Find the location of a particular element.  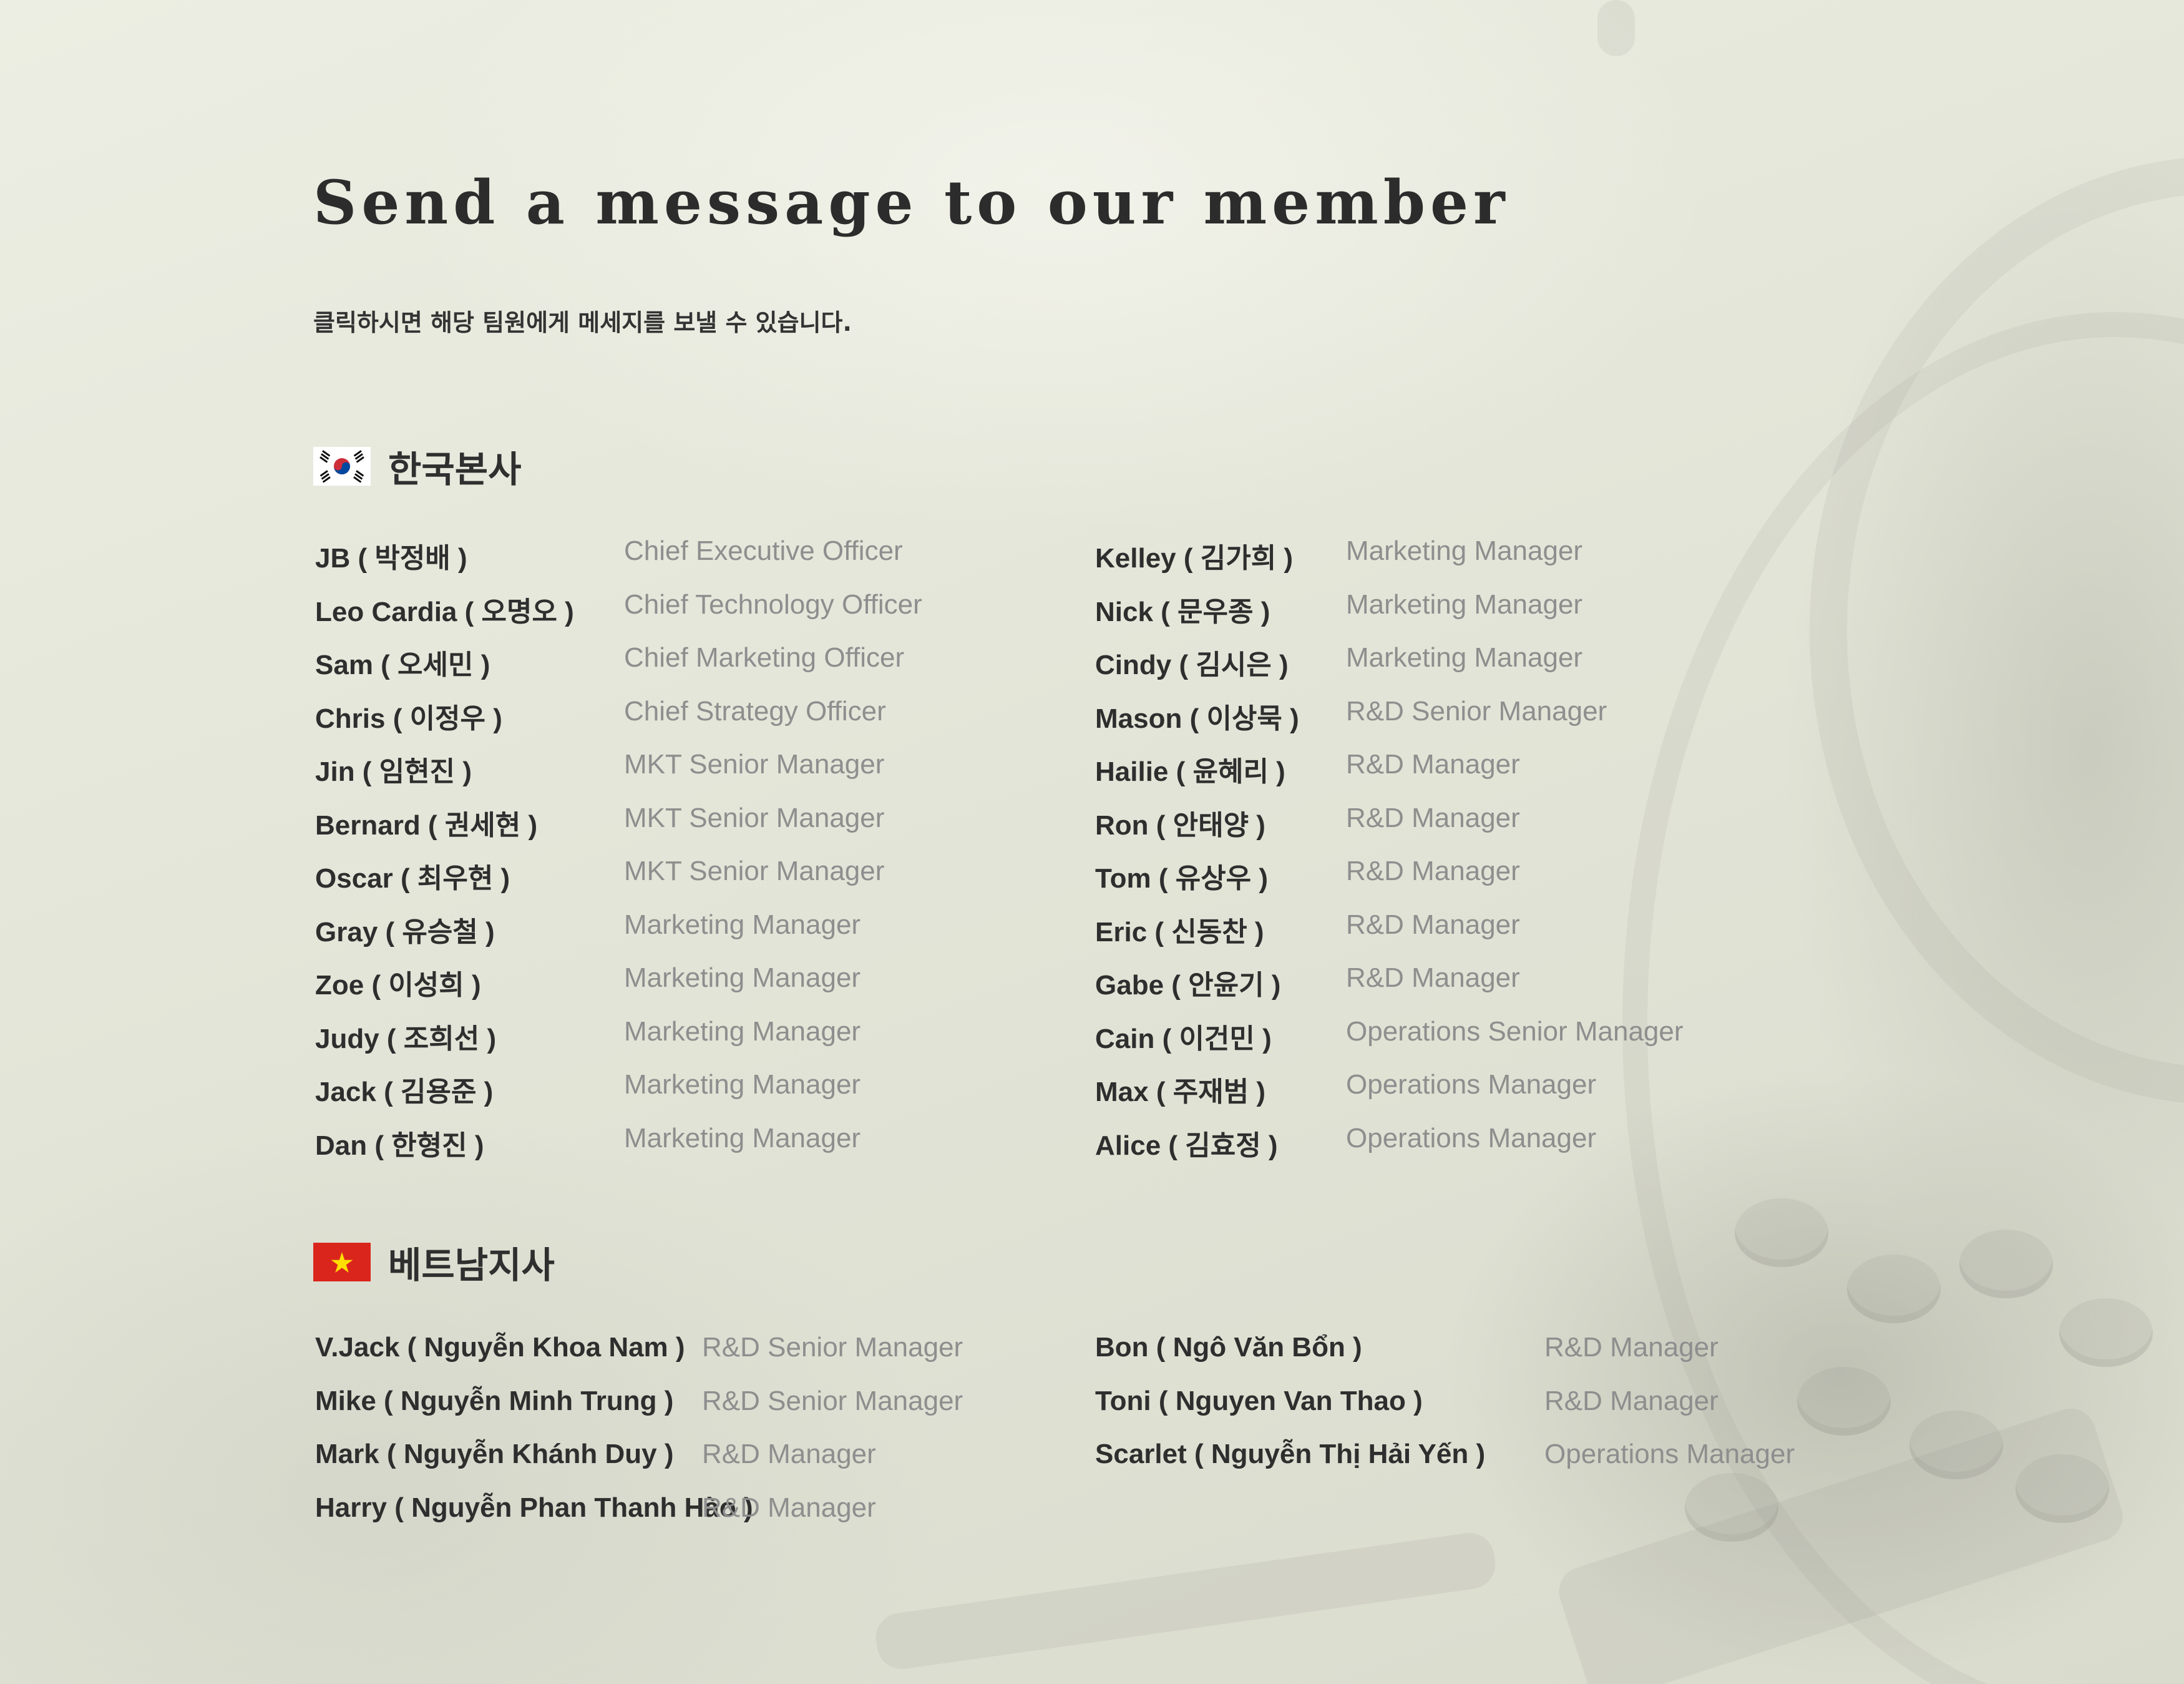

member-name: Dan ( 한형진 ) is located at coordinates (399, 1143).